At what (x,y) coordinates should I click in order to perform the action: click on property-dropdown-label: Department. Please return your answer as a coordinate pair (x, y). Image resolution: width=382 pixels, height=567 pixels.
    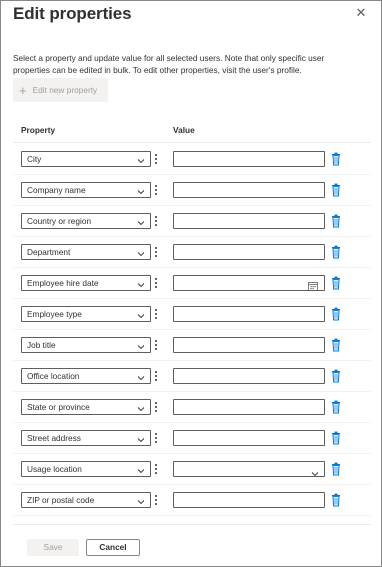
    Looking at the image, I should click on (49, 252).